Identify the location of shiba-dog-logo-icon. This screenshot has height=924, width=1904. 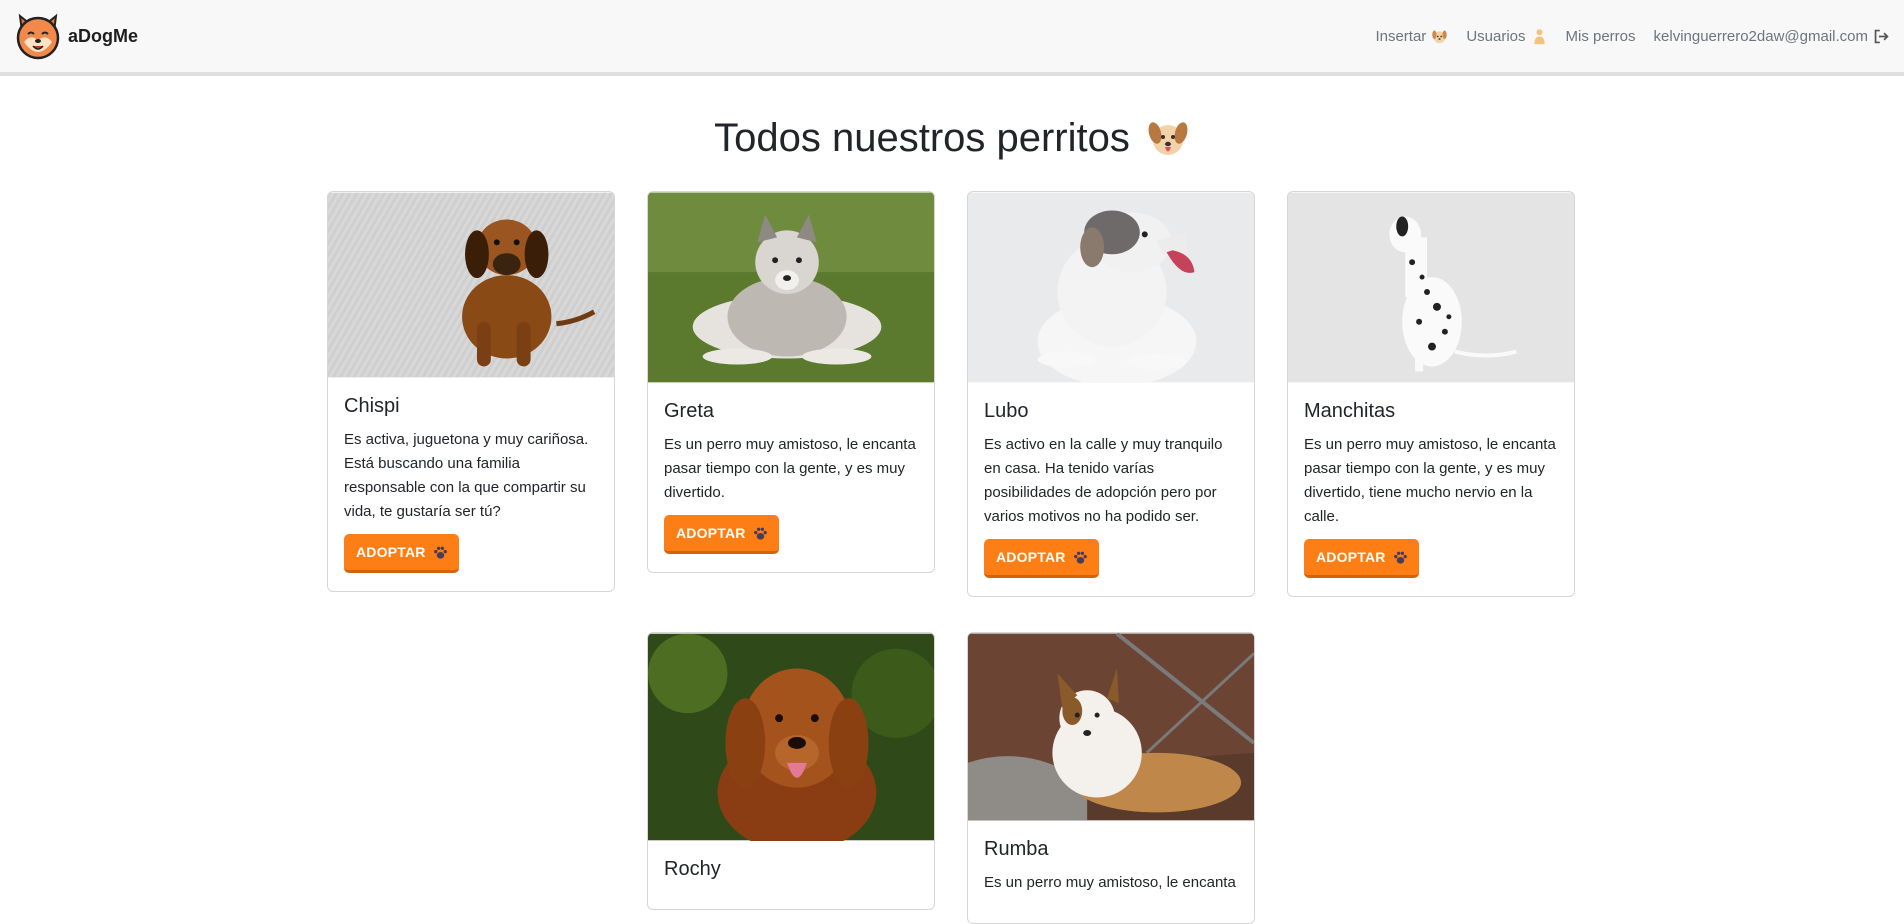
(38, 36).